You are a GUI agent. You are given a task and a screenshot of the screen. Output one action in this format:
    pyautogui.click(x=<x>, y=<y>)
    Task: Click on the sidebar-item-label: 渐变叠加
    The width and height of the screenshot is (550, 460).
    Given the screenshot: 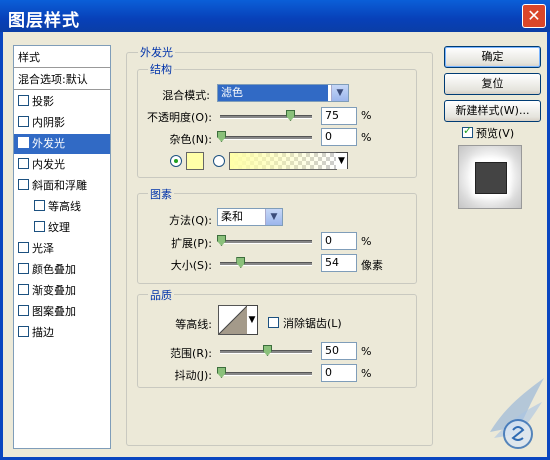 What is the action you would take?
    pyautogui.click(x=54, y=290)
    